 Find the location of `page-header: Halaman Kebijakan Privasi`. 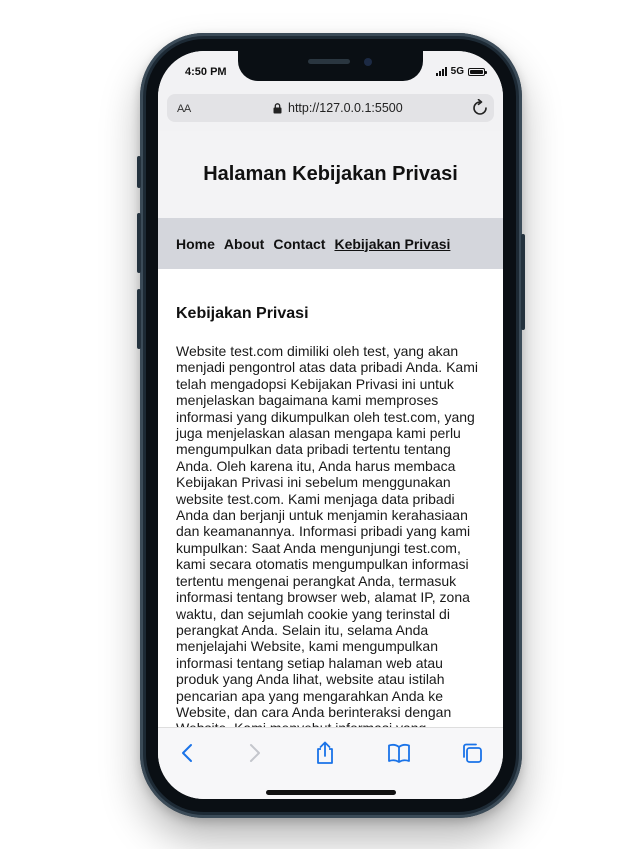

page-header: Halaman Kebijakan Privasi is located at coordinates (330, 174).